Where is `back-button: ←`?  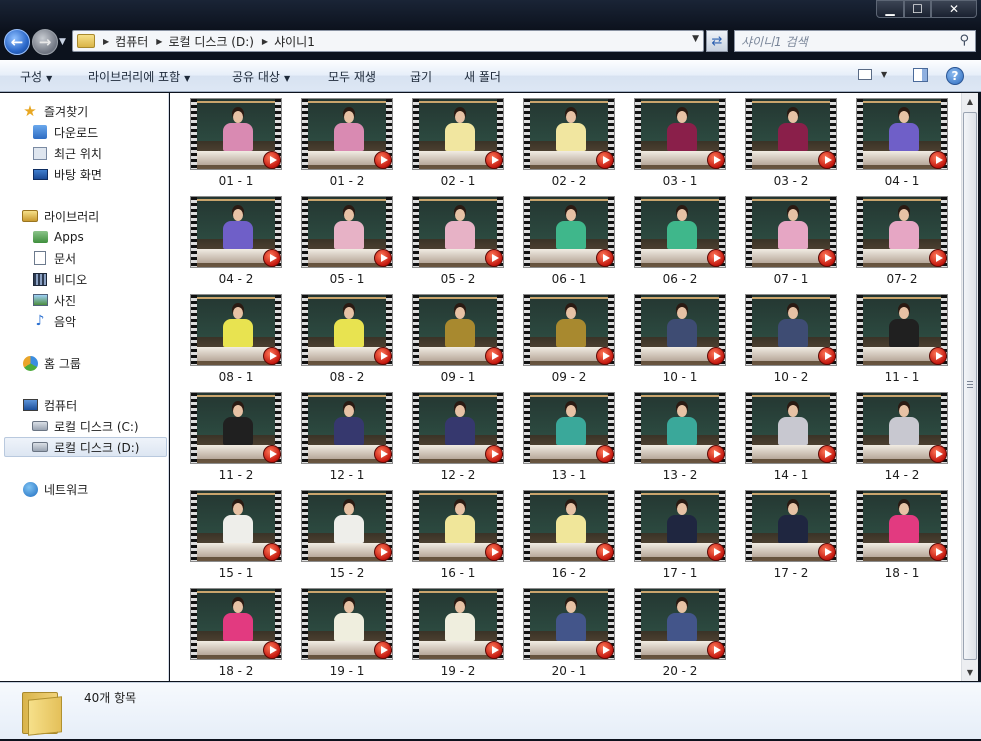 back-button: ← is located at coordinates (17, 42).